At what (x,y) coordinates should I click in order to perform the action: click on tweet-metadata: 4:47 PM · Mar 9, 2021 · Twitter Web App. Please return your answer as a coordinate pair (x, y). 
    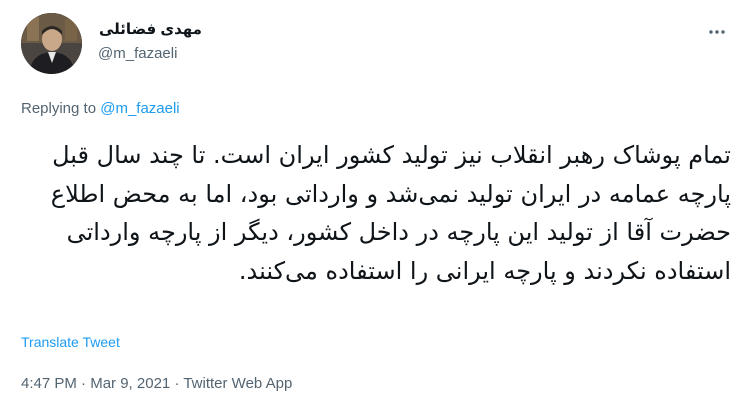
    Looking at the image, I should click on (156, 384).